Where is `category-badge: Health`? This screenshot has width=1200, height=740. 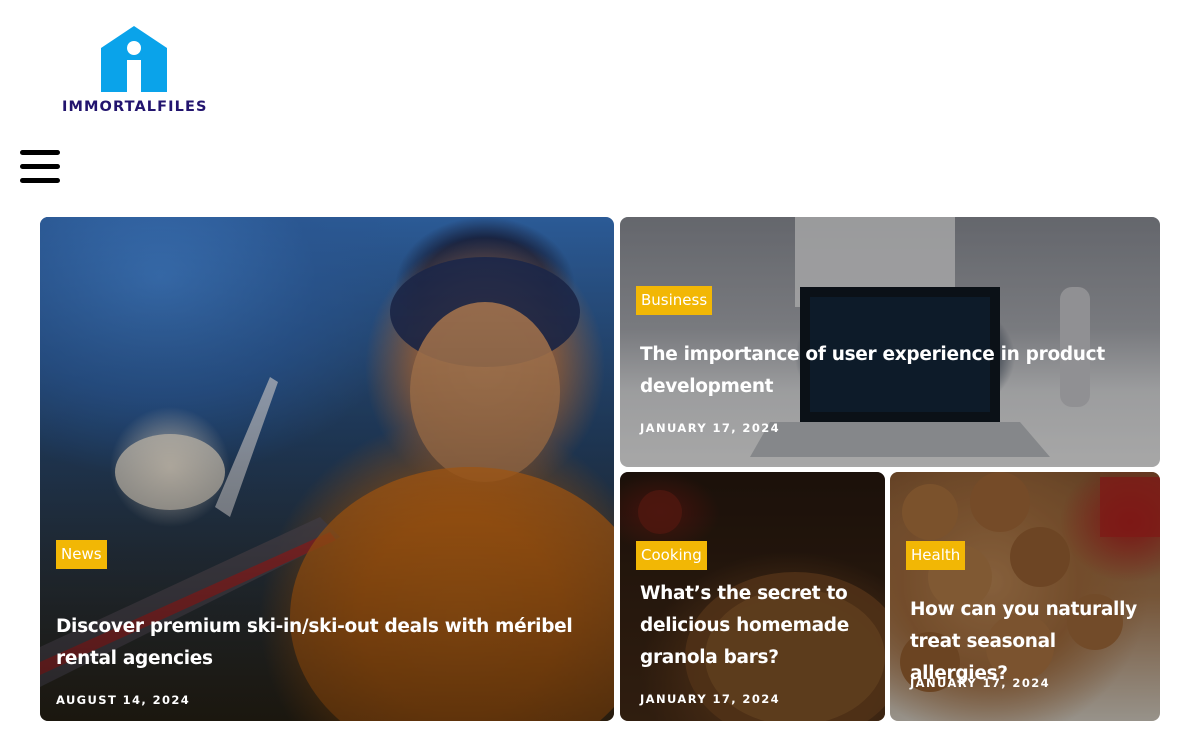
category-badge: Health is located at coordinates (936, 555).